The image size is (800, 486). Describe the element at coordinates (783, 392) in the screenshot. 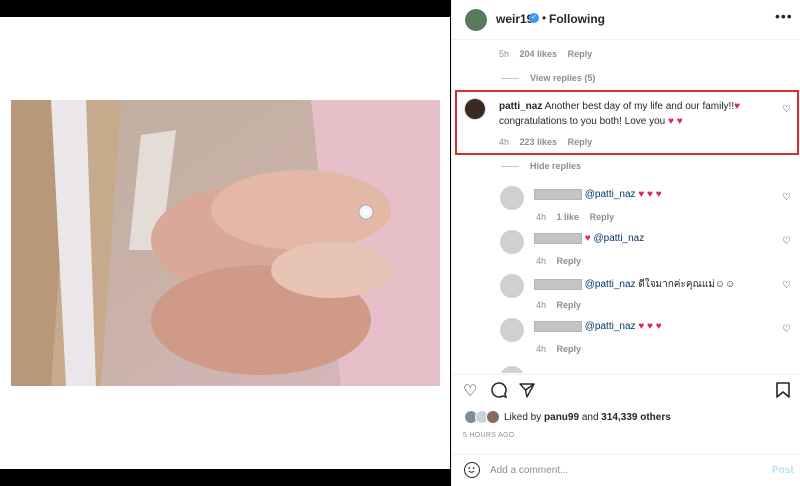

I see `bookmark-icon` at that location.